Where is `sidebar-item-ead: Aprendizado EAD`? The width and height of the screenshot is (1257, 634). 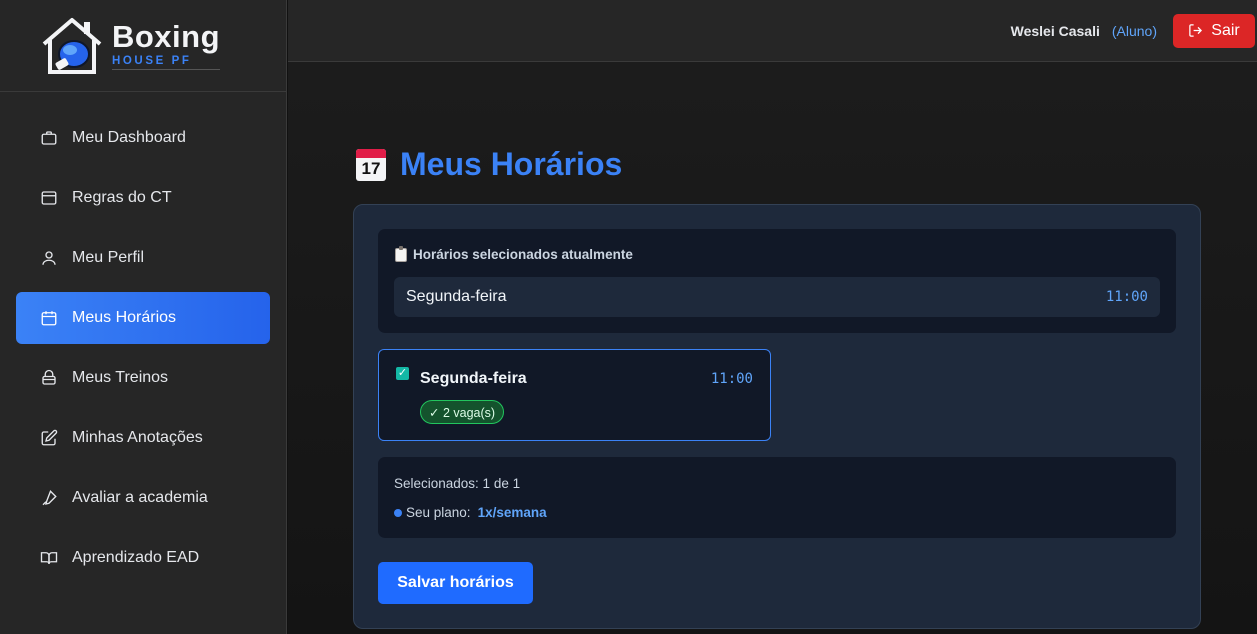 sidebar-item-ead: Aprendizado EAD is located at coordinates (143, 558).